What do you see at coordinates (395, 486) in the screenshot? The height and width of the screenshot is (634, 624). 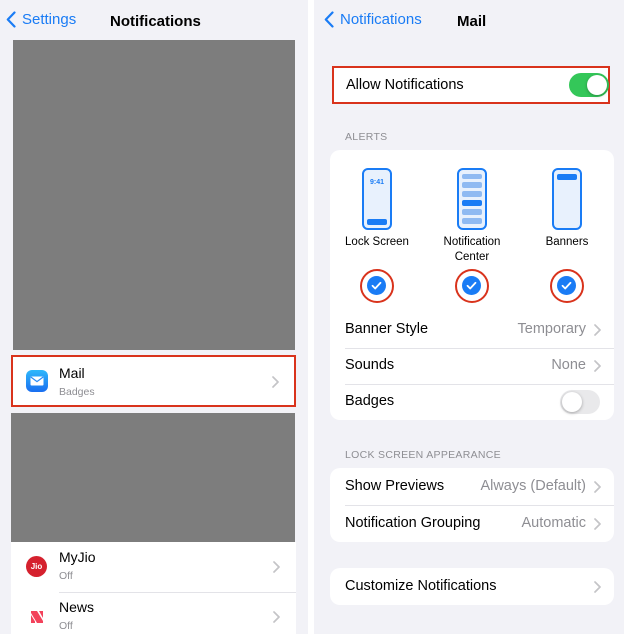 I see `show-previews-label: Show Previews` at bounding box center [395, 486].